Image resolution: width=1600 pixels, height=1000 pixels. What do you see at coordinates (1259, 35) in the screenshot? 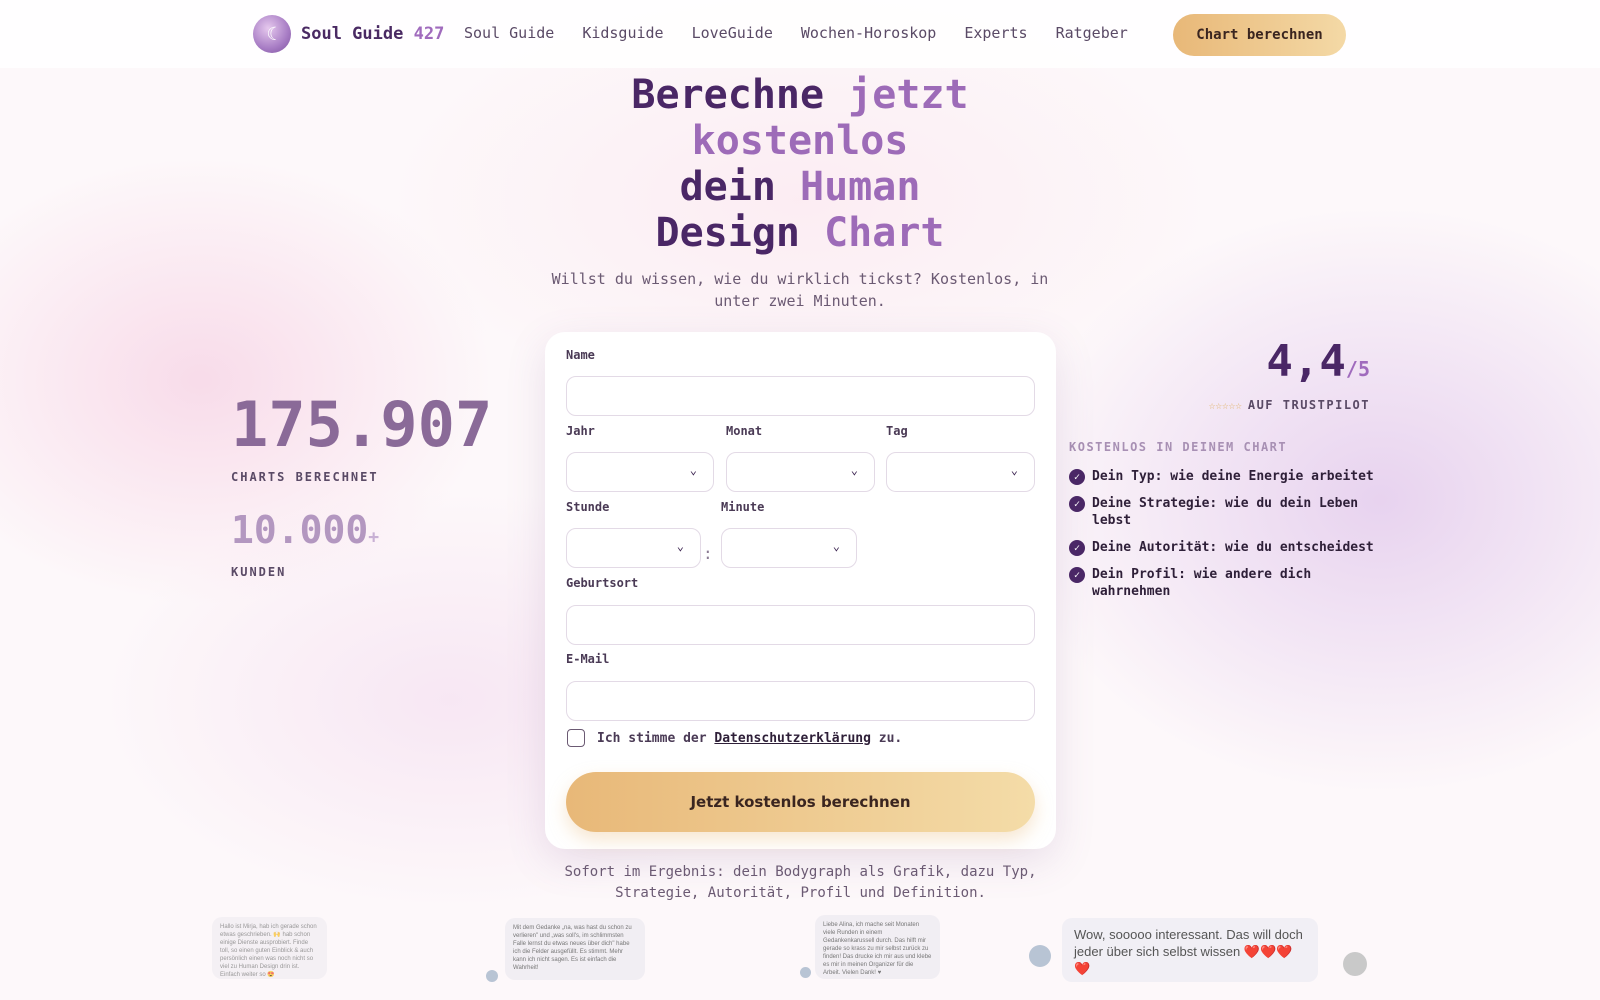
I see `chart-berechnen-button: Chart berechnen` at bounding box center [1259, 35].